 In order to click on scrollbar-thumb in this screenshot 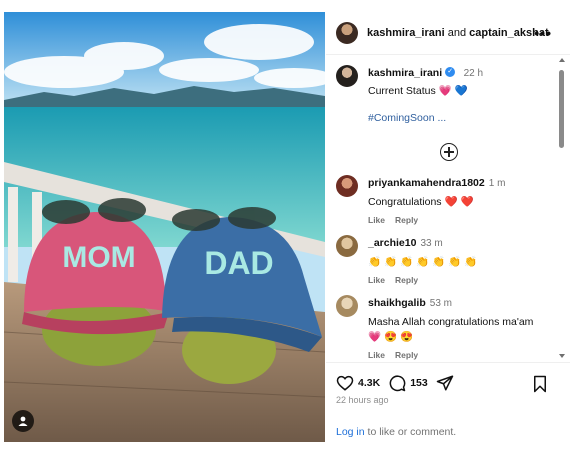, I will do `click(561, 109)`.